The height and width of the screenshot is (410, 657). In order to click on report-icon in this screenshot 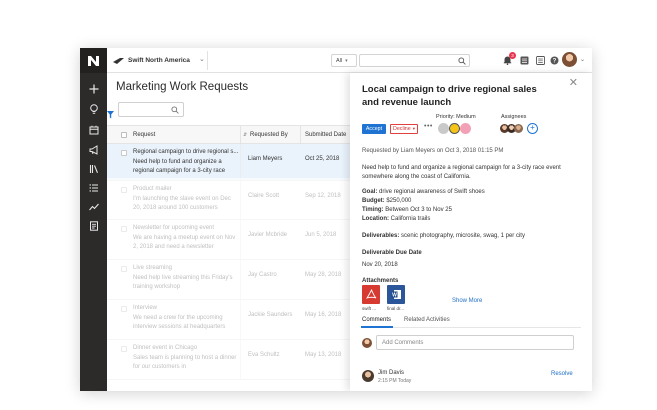, I will do `click(93, 225)`.